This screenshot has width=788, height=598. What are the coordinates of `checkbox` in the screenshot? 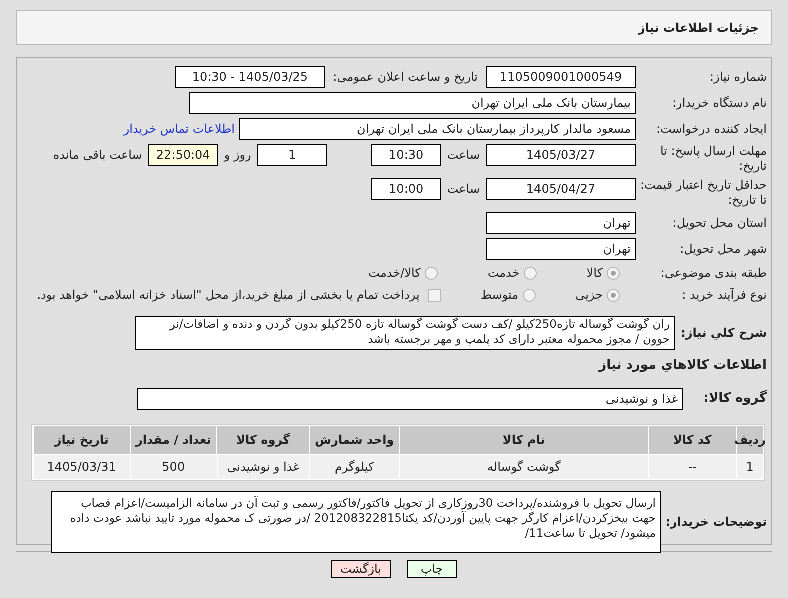 It's located at (434, 295).